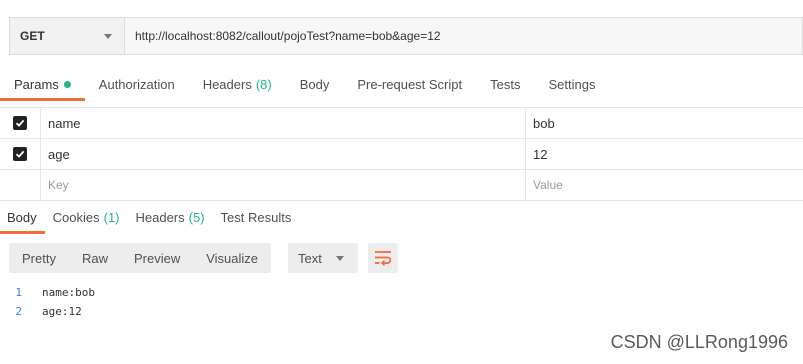 The height and width of the screenshot is (364, 803). I want to click on wrap-lines-button, so click(383, 258).